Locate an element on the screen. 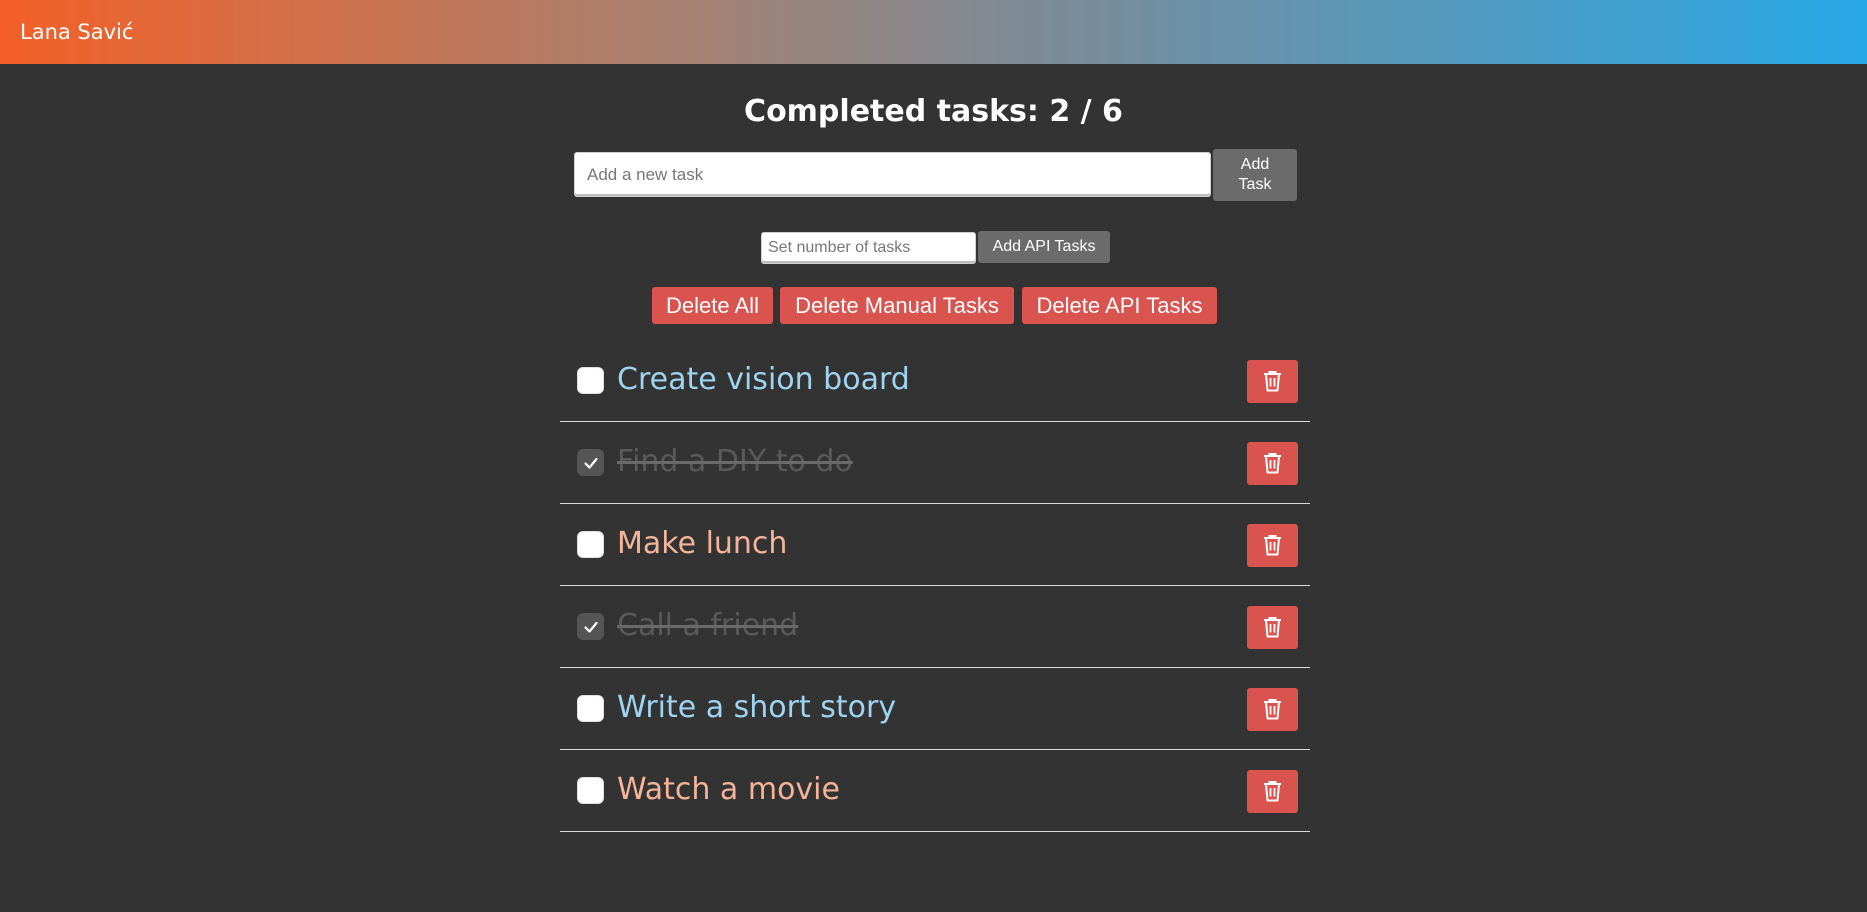 This screenshot has height=912, width=1867. task-text: Call a friend is located at coordinates (708, 625).